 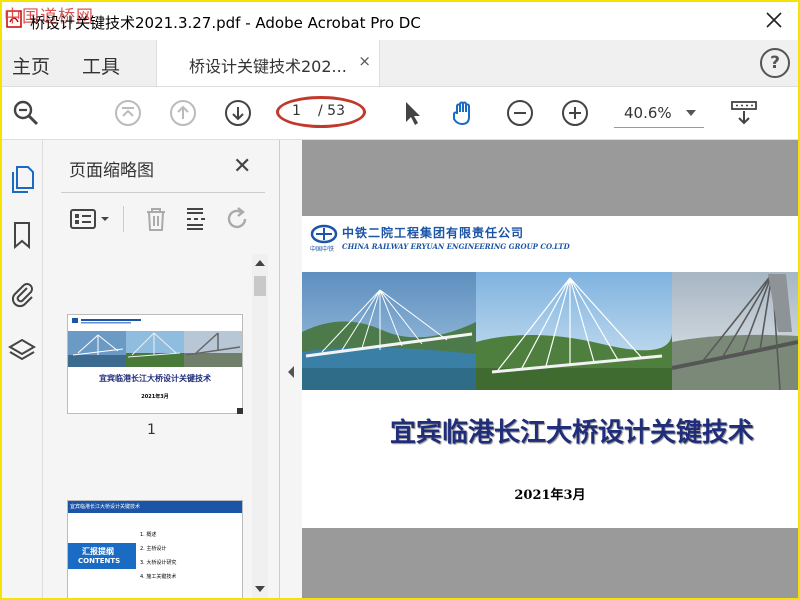 What do you see at coordinates (400, 63) in the screenshot?
I see `tab-bar: 主页 工具 桥设计关键技术202... × ?` at bounding box center [400, 63].